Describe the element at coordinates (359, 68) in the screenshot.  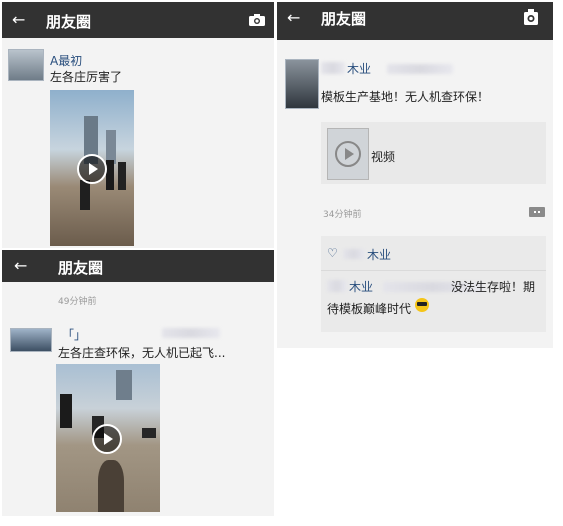
I see `post-author: 木业` at that location.